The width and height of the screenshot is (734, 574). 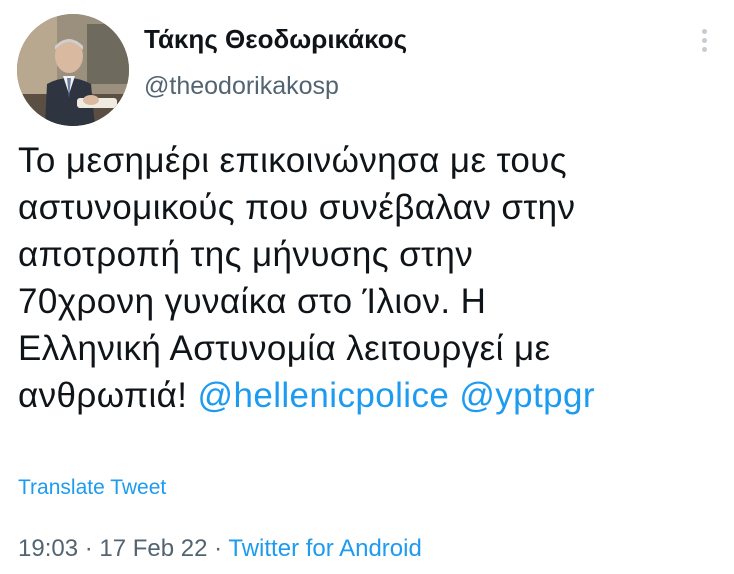 I want to click on profile-photo-icon, so click(x=73, y=70).